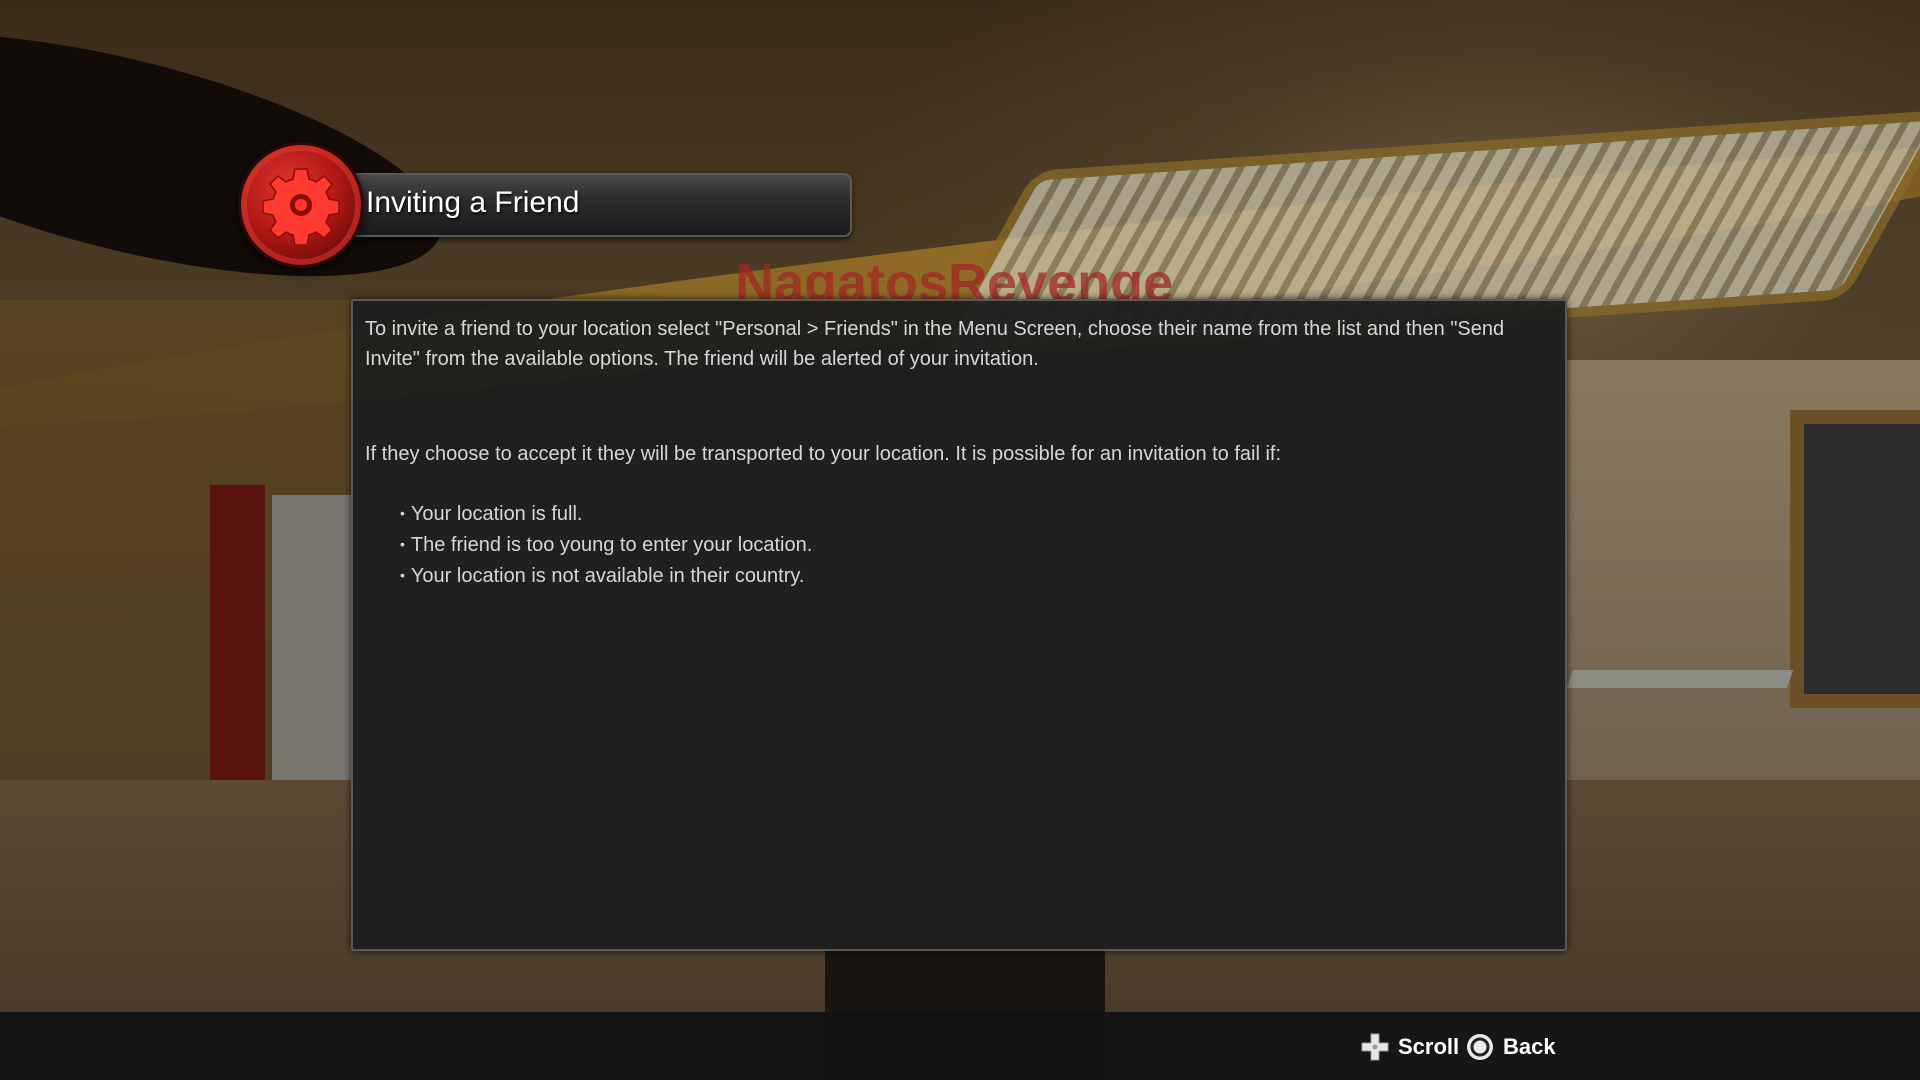  Describe the element at coordinates (237, 650) in the screenshot. I see `red-column` at that location.